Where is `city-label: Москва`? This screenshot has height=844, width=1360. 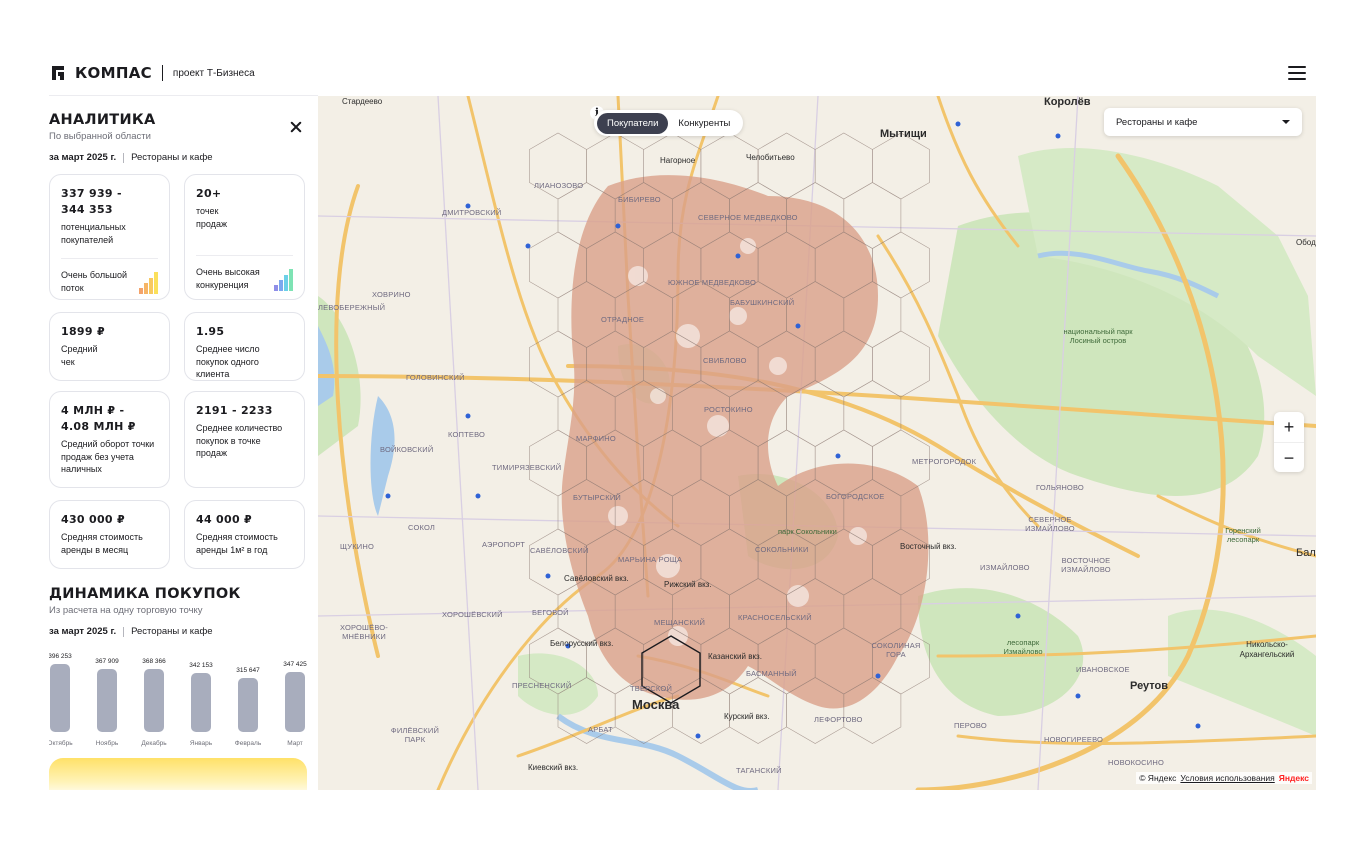
city-label: Москва is located at coordinates (656, 704).